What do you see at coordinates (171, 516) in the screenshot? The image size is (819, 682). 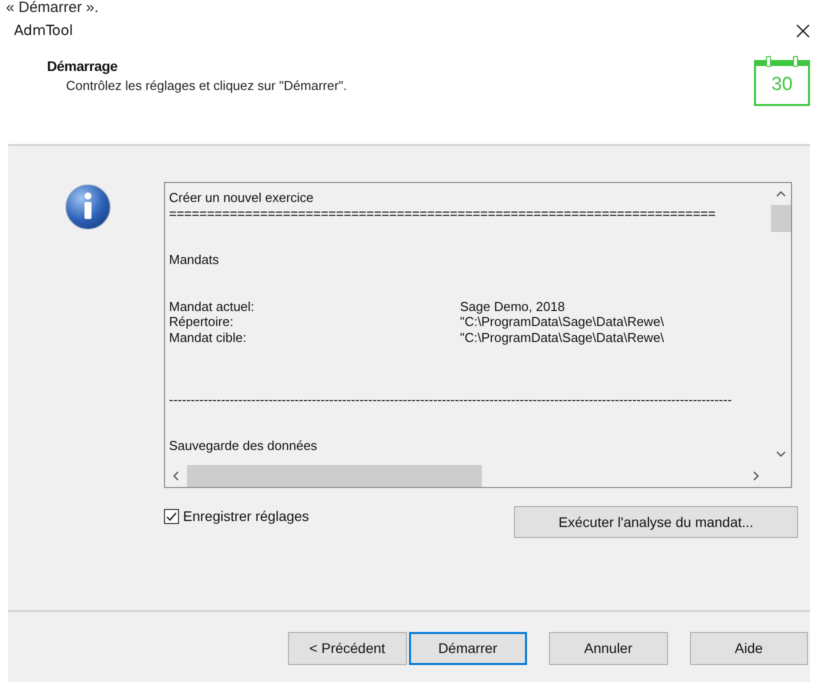 I see `checkbox-icon` at bounding box center [171, 516].